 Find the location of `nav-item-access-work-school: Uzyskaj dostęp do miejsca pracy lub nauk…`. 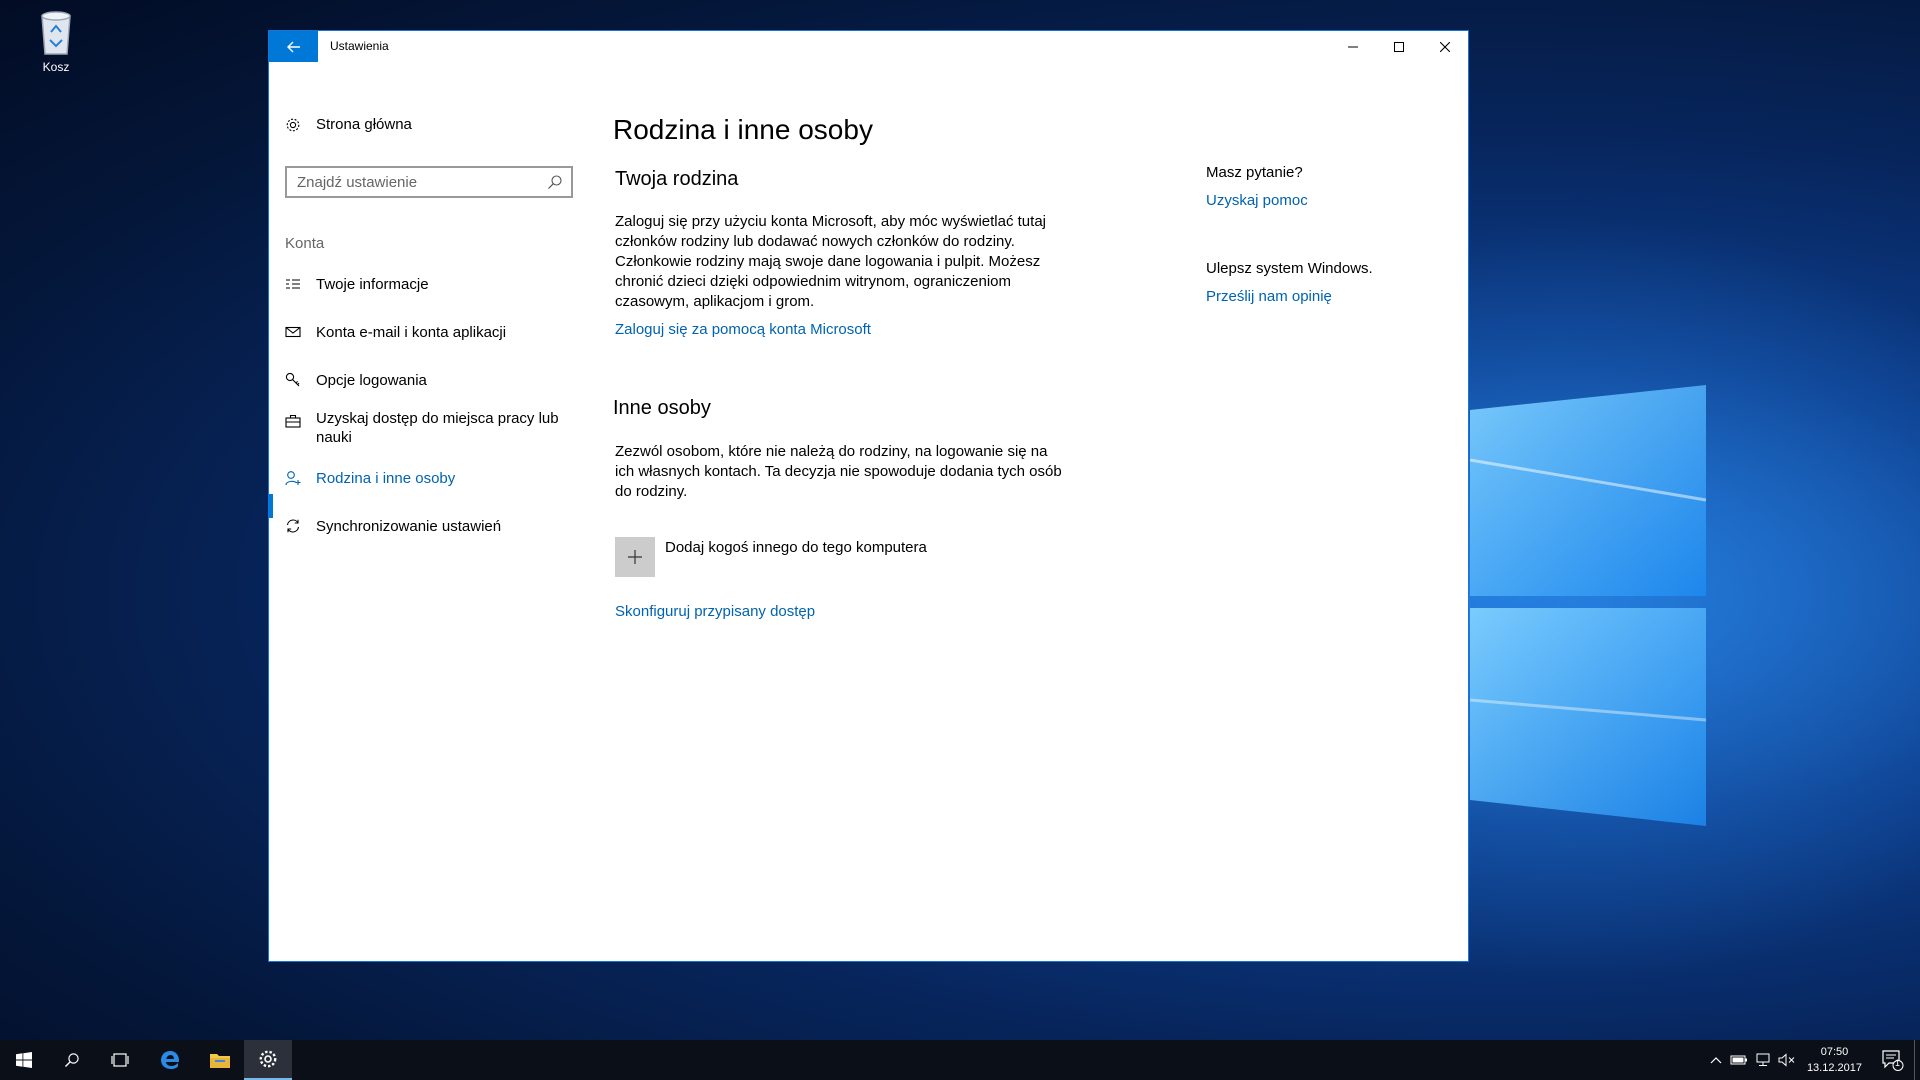

nav-item-access-work-school: Uzyskaj dostęp do miejsca pracy lub nauk… is located at coordinates (430, 428).